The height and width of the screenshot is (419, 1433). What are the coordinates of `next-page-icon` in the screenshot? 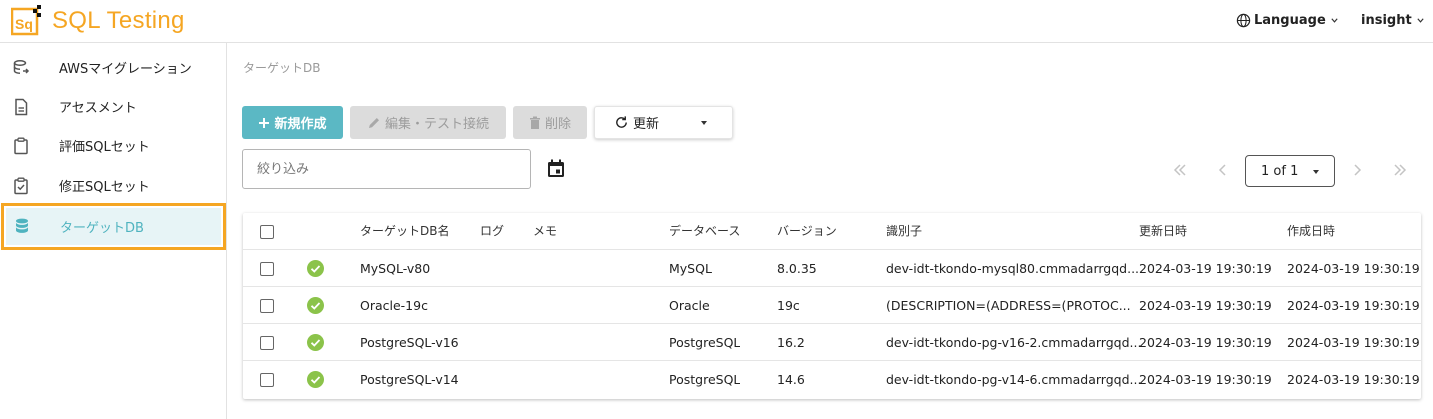 It's located at (1357, 170).